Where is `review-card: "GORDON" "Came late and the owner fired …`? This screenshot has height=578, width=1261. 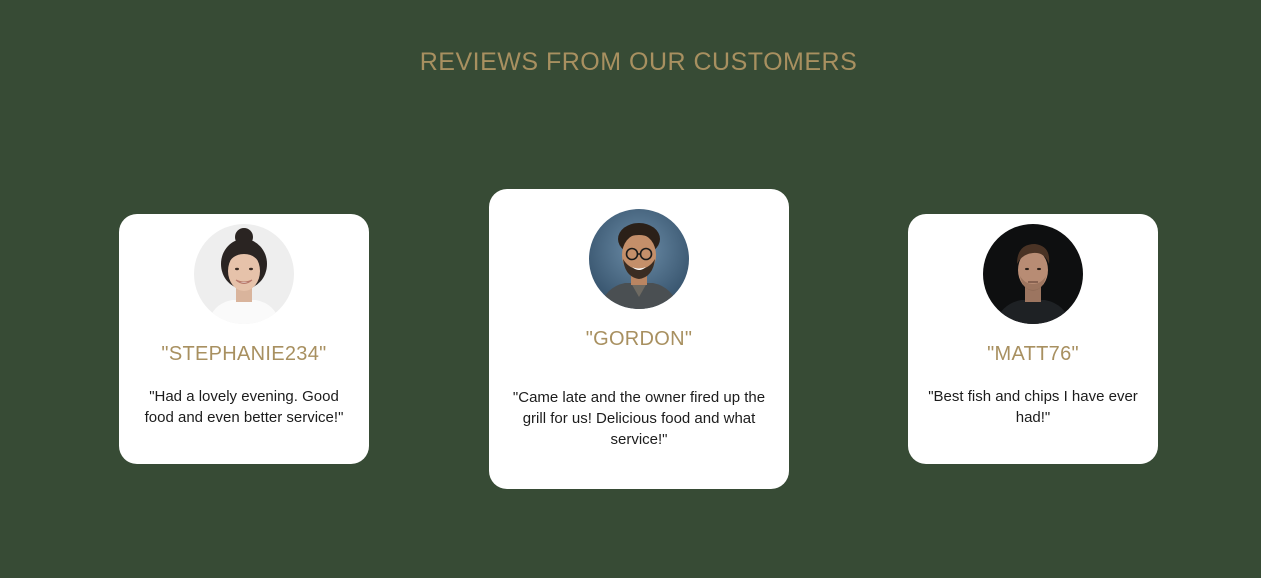
review-card: "GORDON" "Came late and the owner fired … is located at coordinates (639, 339).